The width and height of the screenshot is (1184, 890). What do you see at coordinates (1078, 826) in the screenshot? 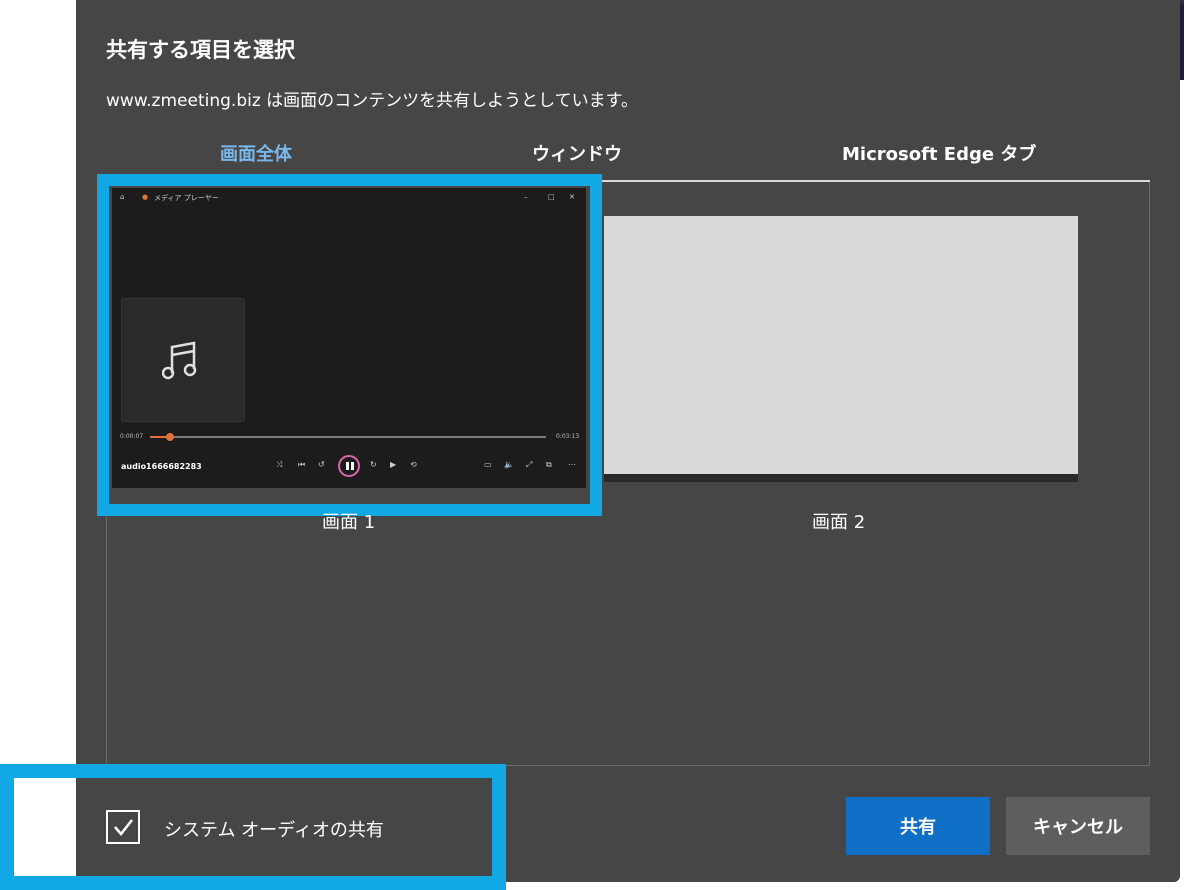
I see `cancel-button: キャンセル` at bounding box center [1078, 826].